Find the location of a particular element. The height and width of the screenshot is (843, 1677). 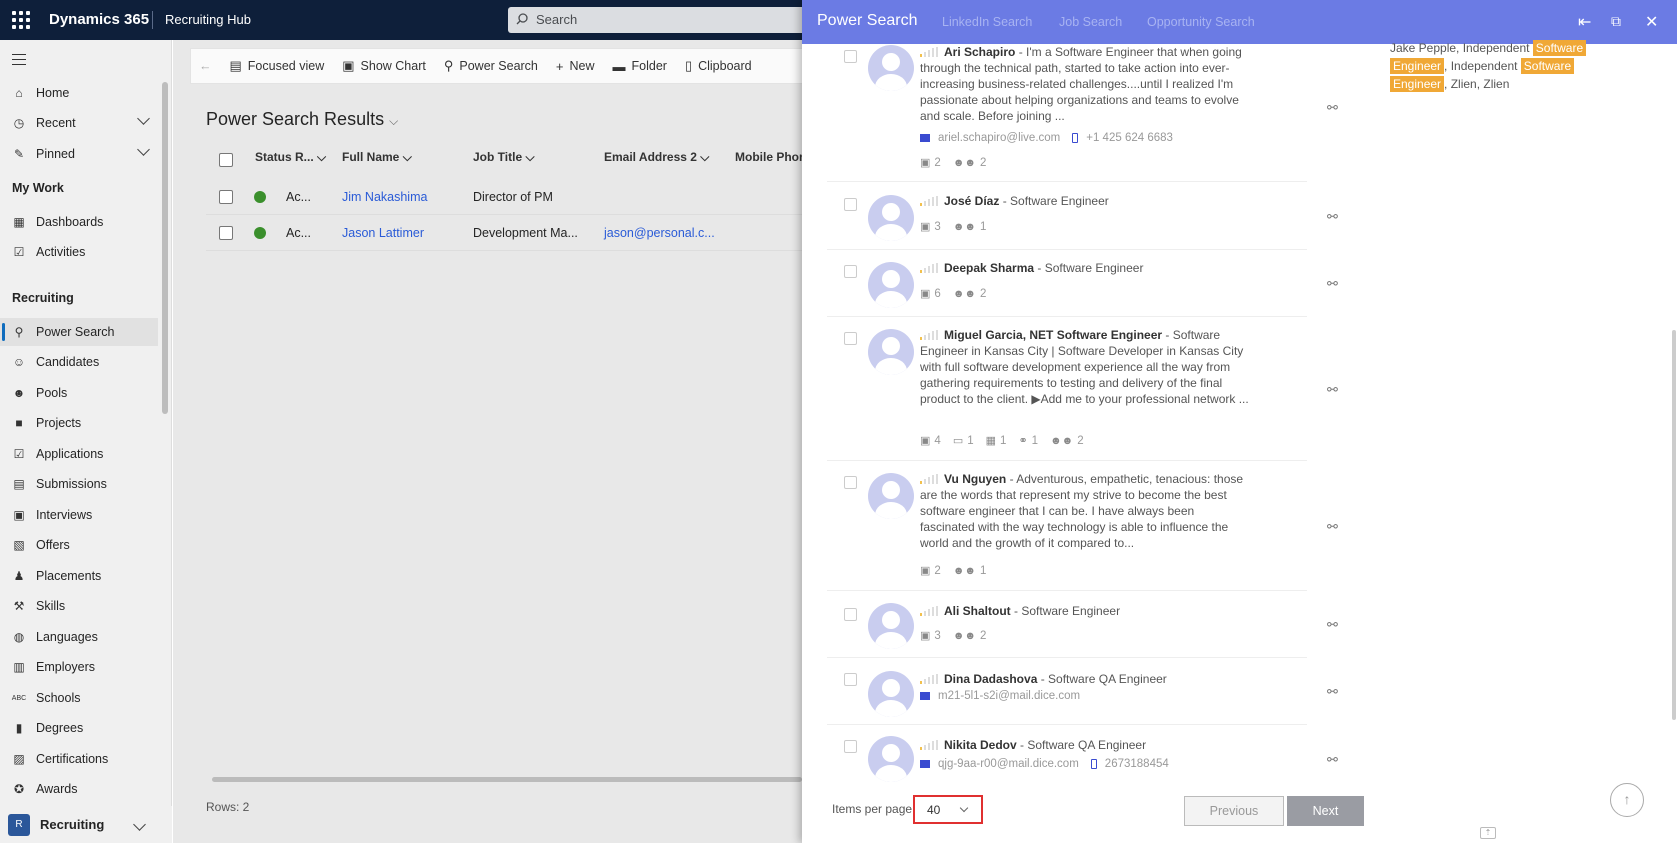

sidebar-item-certifications: ▨ Certifications is located at coordinates (79, 759).